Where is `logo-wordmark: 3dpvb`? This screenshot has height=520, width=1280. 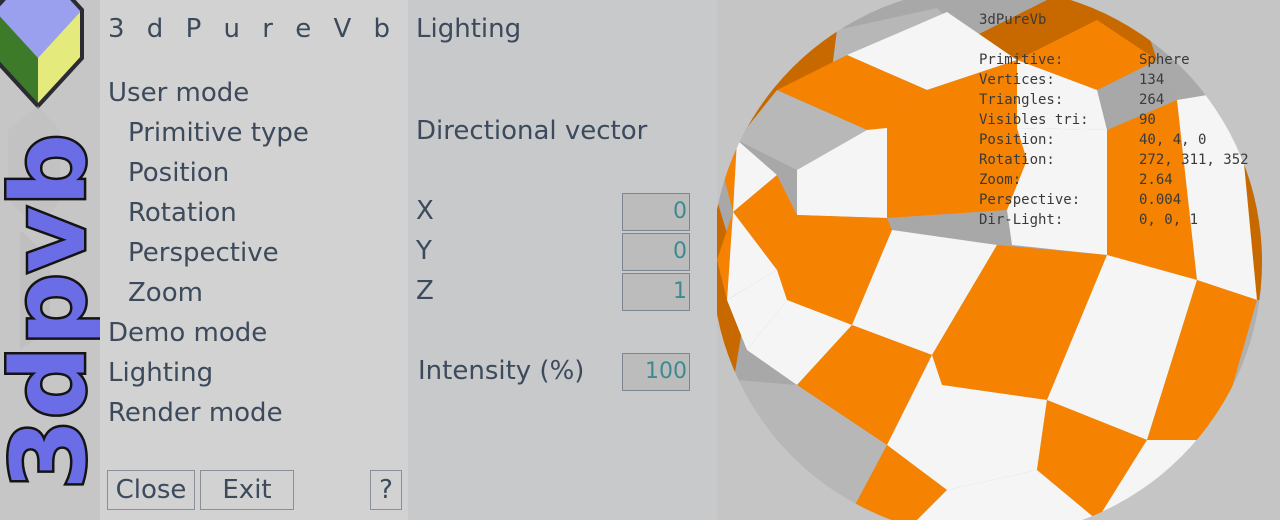
logo-wordmark: 3dpvb is located at coordinates (50, 312).